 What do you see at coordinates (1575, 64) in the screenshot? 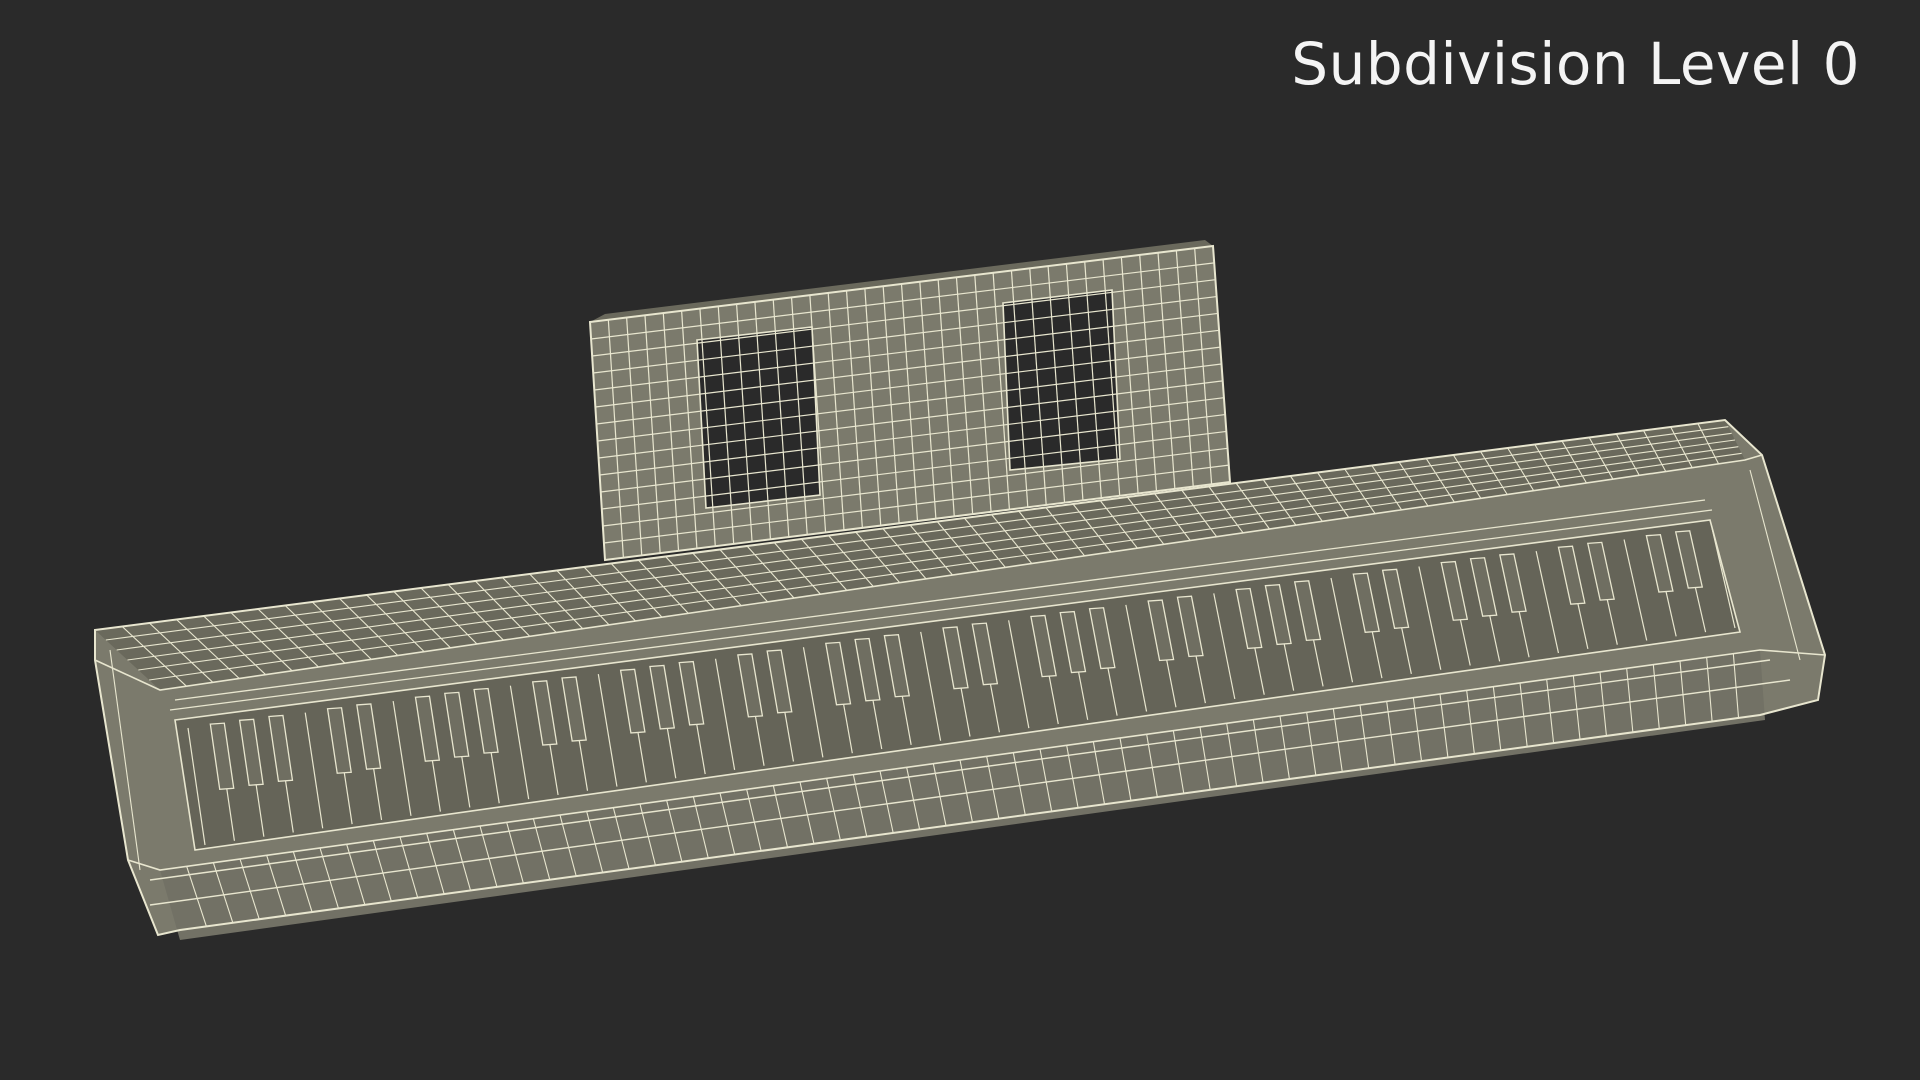
I see `subdivision-level-label: Subdivision Level 0` at bounding box center [1575, 64].